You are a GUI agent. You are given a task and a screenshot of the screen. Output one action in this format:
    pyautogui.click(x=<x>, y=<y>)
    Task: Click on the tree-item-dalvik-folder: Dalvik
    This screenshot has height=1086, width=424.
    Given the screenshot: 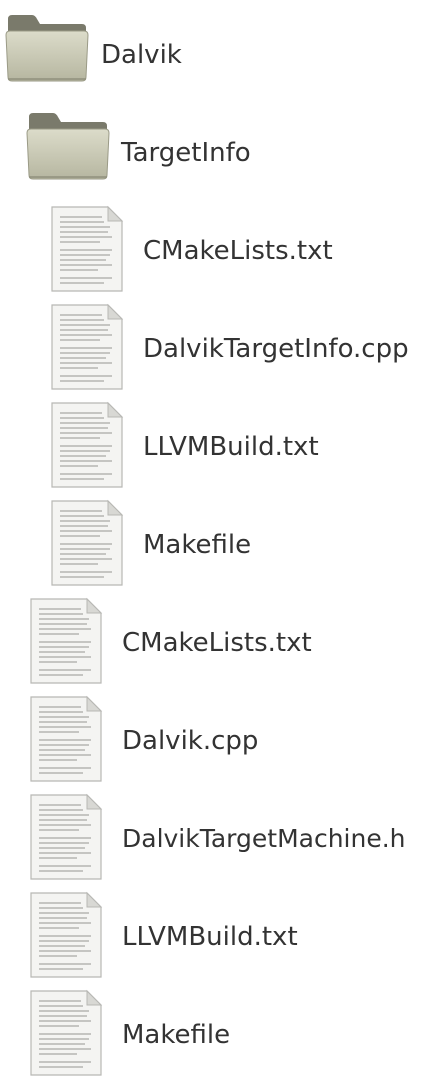 What is the action you would take?
    pyautogui.click(x=212, y=55)
    